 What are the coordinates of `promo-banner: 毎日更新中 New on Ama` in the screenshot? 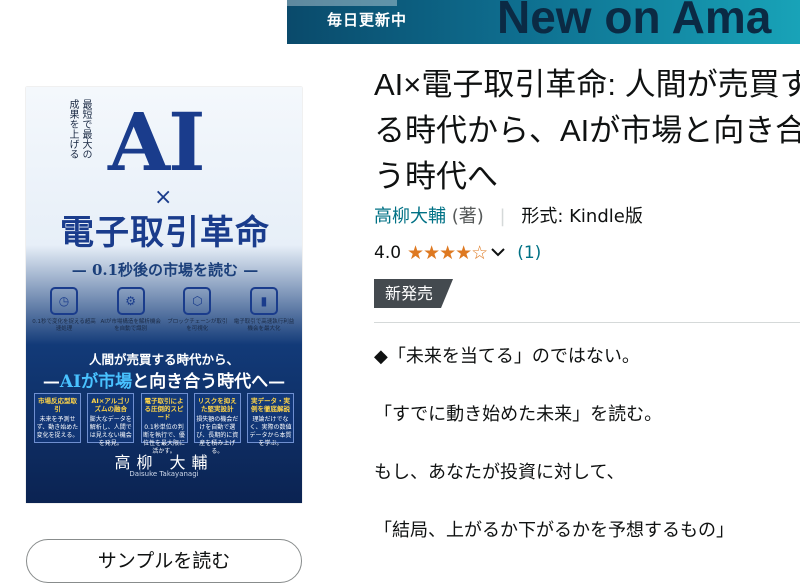 It's located at (543, 22).